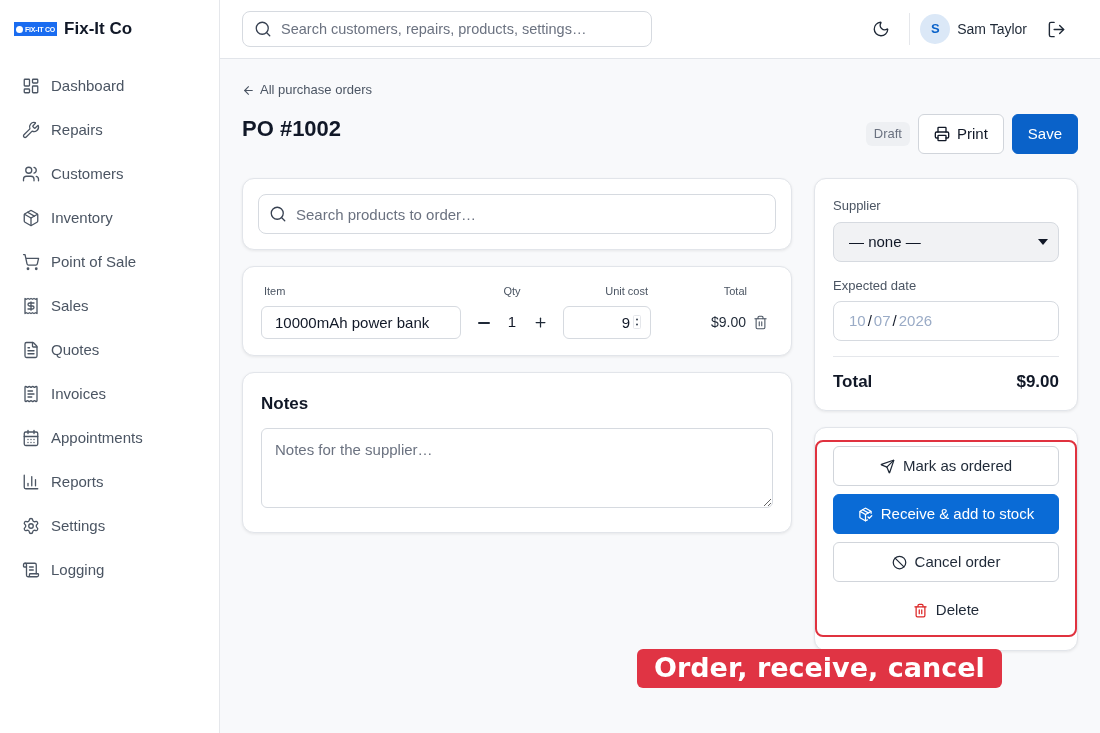  What do you see at coordinates (275, 291) in the screenshot?
I see `column-header: Item` at bounding box center [275, 291].